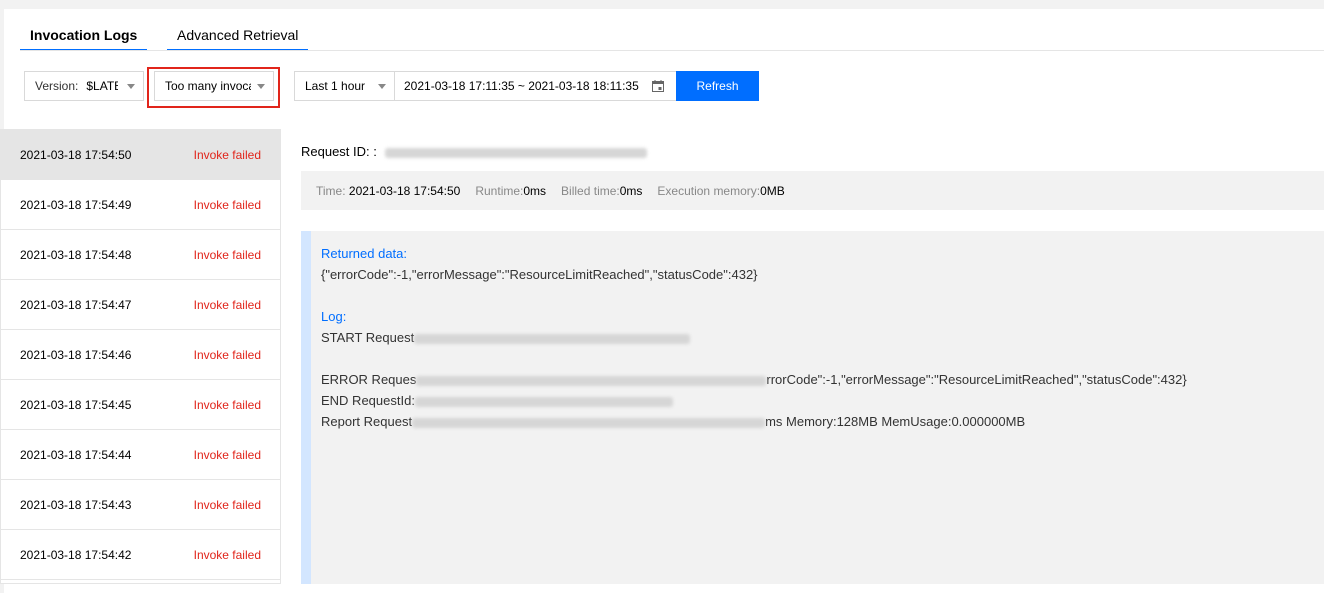 The height and width of the screenshot is (593, 1324). I want to click on invocation-row: 2021-03-18 17:54:42 Invoke failed, so click(140, 555).